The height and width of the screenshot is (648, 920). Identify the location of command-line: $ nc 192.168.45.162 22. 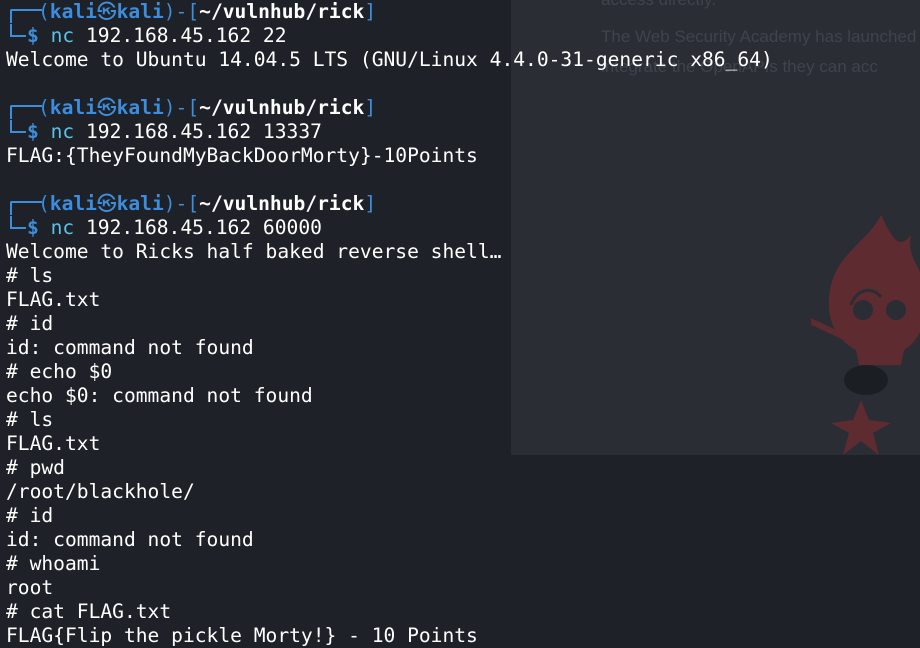
(157, 35).